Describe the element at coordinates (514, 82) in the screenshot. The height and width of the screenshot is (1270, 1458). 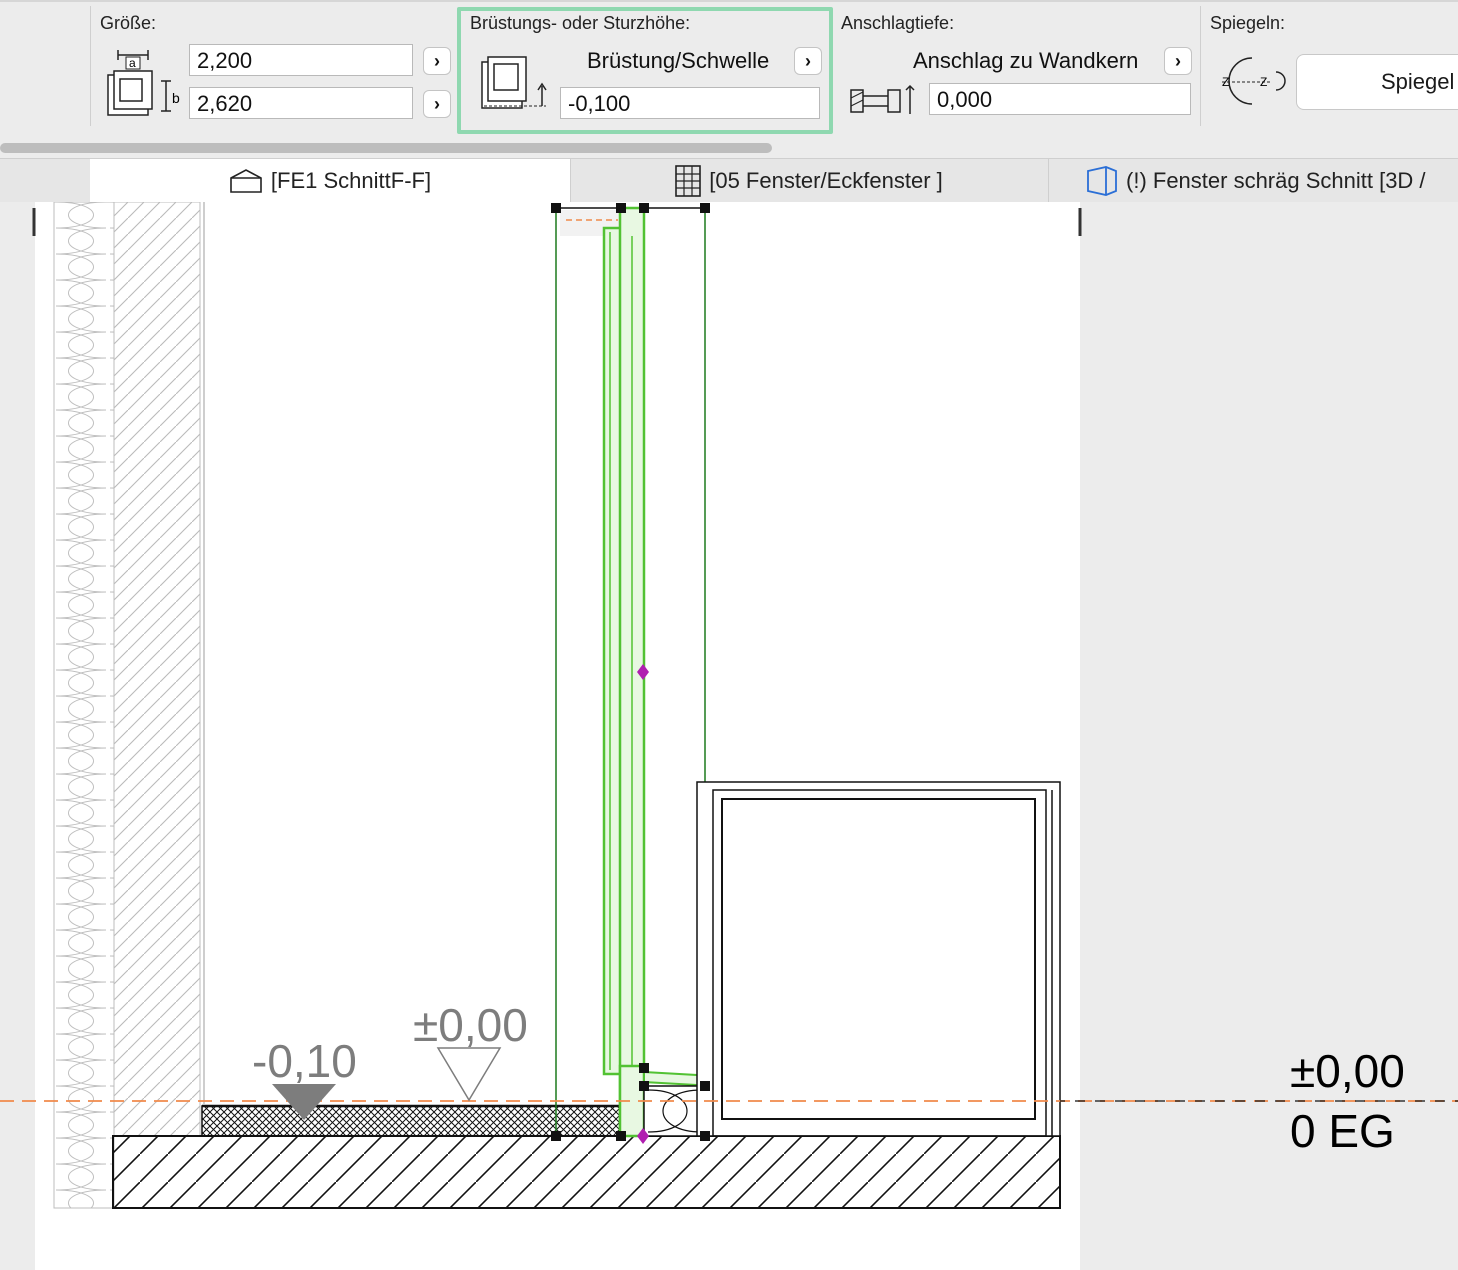
I see `sill-height-icon` at that location.